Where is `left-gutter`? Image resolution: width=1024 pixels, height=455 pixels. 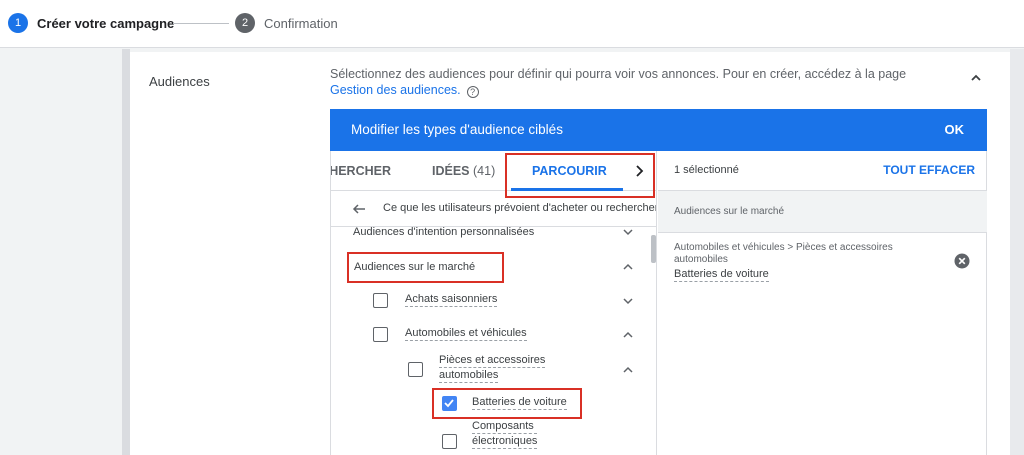
left-gutter is located at coordinates (61, 252).